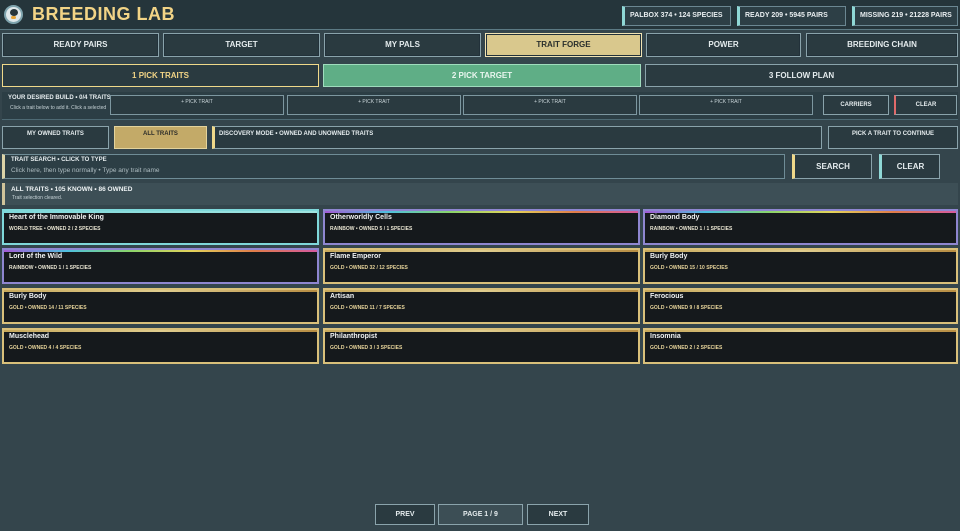 The height and width of the screenshot is (531, 960). What do you see at coordinates (882, 45) in the screenshot?
I see `tab-breeding-chain: BREEDING CHAIN` at bounding box center [882, 45].